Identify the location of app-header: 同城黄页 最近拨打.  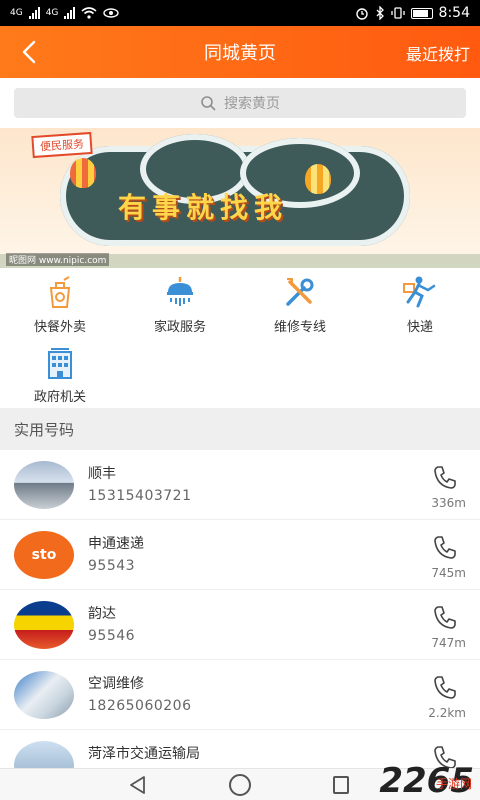
(240, 52).